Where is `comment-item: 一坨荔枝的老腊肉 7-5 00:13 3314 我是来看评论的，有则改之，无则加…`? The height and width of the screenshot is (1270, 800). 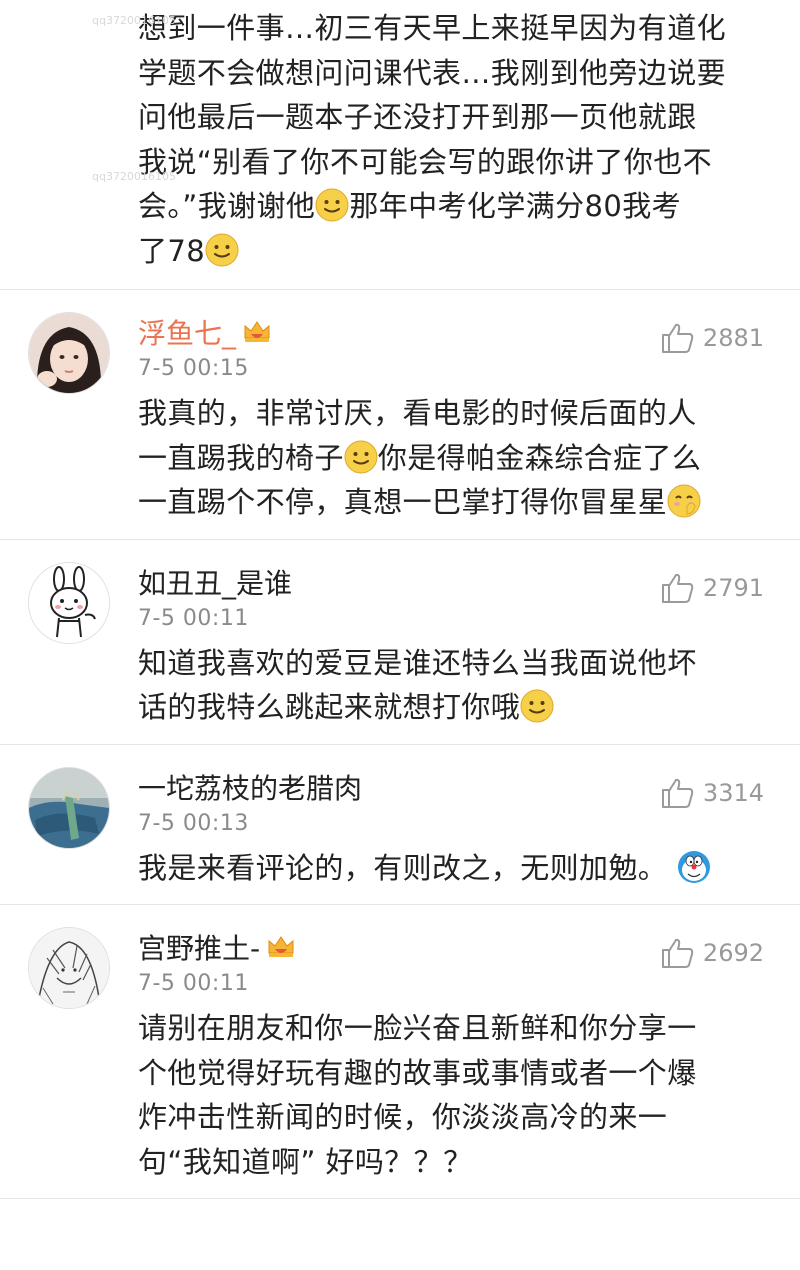 comment-item: 一坨荔枝的老腊肉 7-5 00:13 3314 我是来看评论的，有则改之，无则加… is located at coordinates (400, 825).